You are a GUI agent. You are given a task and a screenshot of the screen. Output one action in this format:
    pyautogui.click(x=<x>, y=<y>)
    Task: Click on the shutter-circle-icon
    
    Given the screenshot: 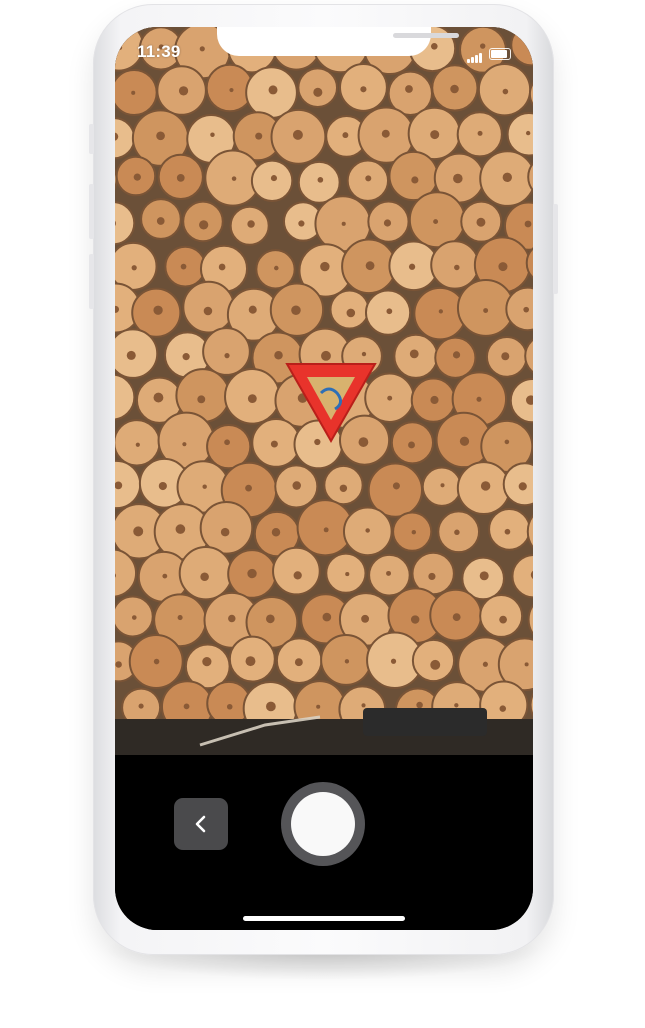 What is the action you would take?
    pyautogui.click(x=323, y=824)
    